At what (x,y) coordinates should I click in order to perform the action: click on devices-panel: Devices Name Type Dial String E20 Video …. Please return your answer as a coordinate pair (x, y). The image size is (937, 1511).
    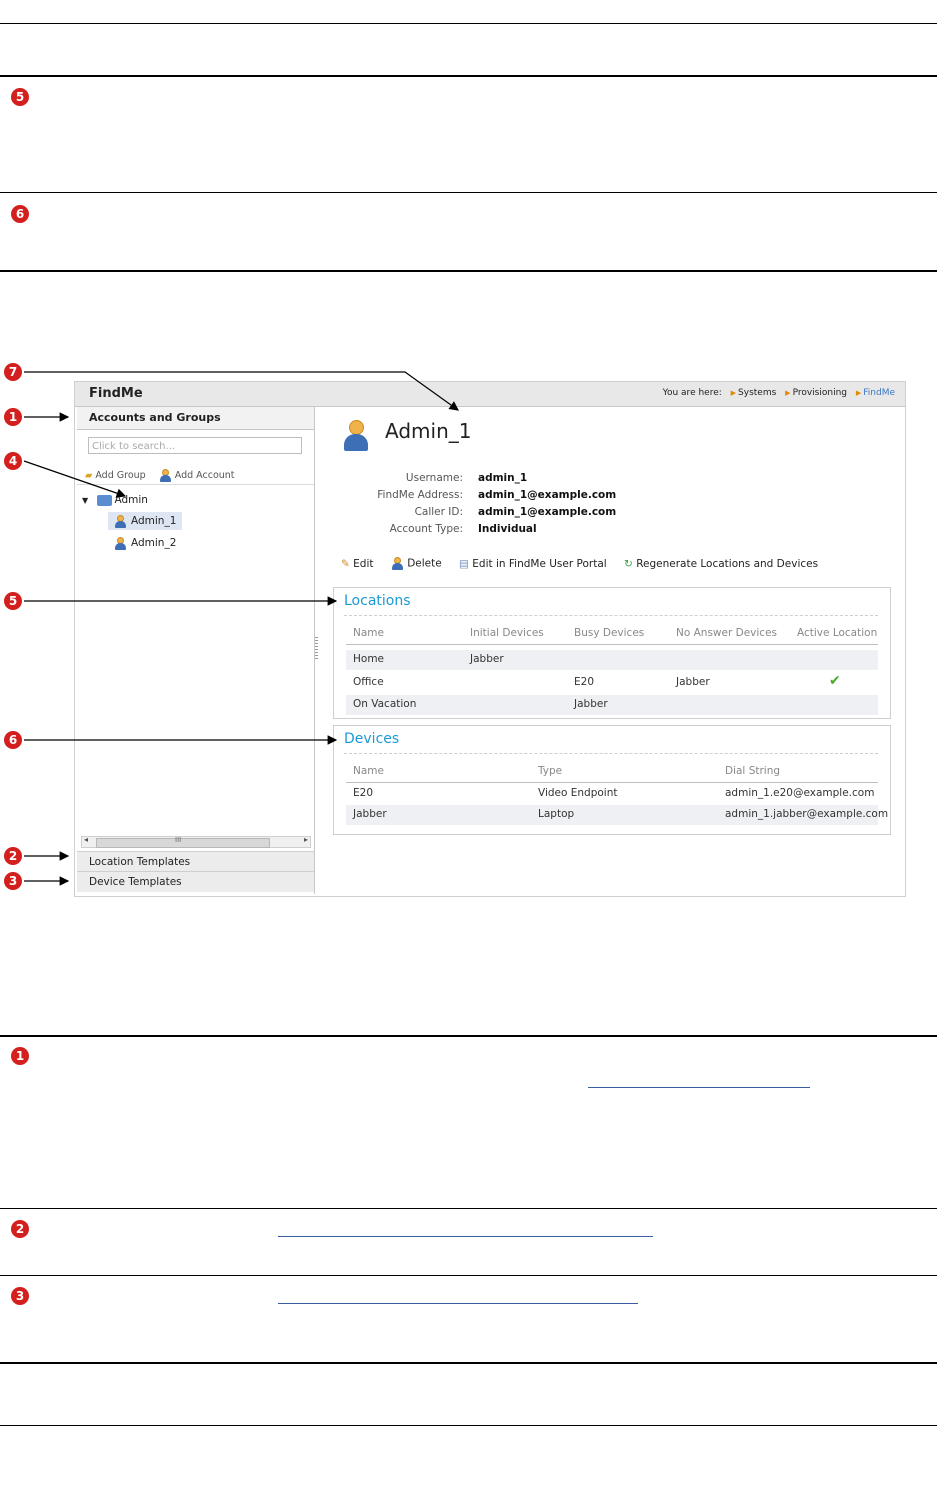
    Looking at the image, I should click on (612, 780).